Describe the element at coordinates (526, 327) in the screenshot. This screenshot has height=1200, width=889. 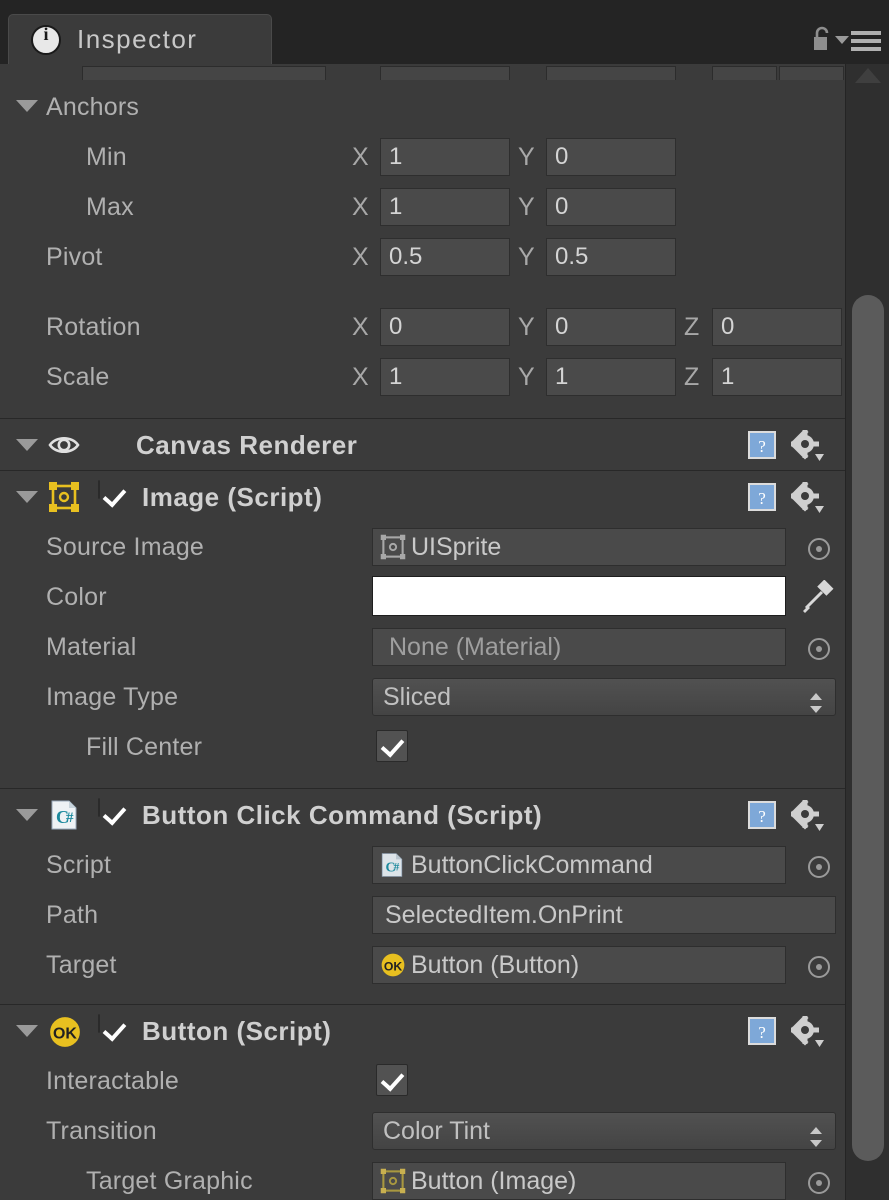
I see `rotation-y-axis: Y` at that location.